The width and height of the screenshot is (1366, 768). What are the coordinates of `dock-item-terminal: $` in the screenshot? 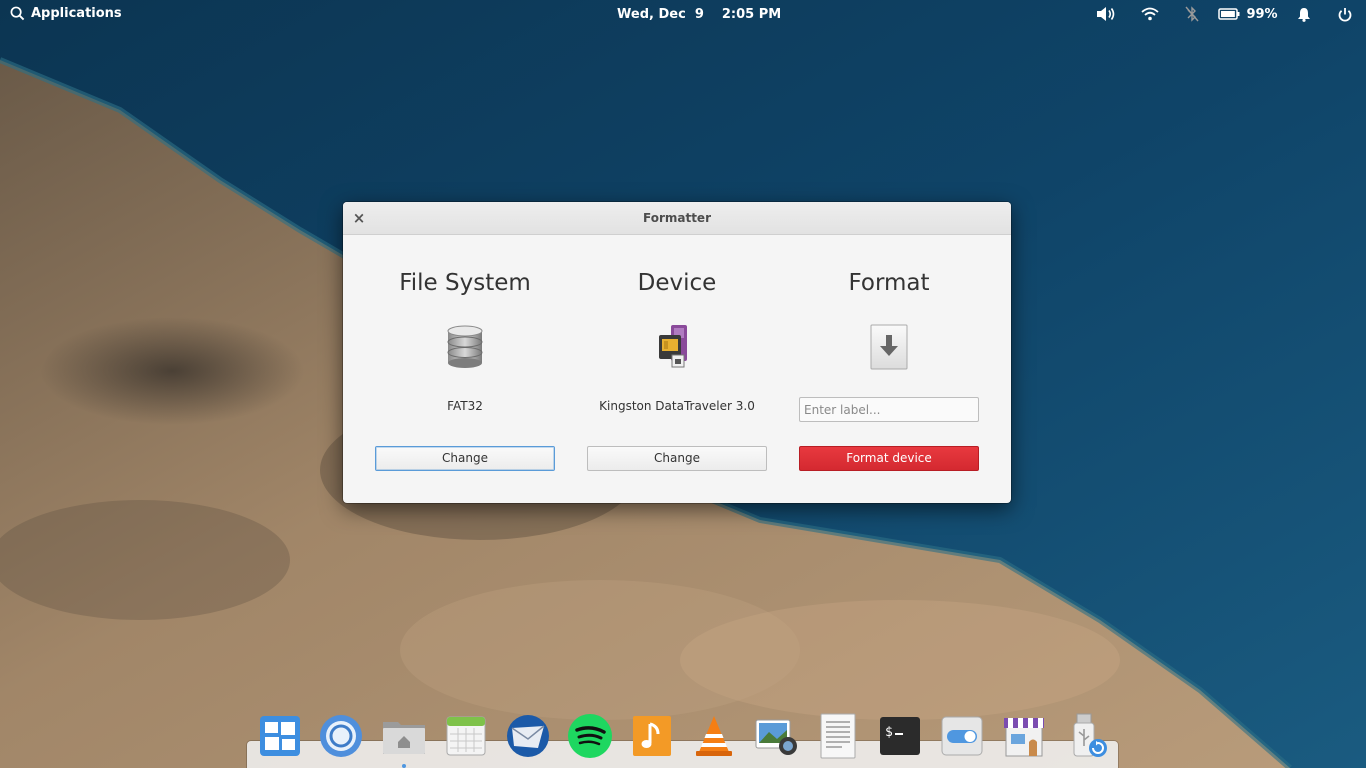 It's located at (900, 736).